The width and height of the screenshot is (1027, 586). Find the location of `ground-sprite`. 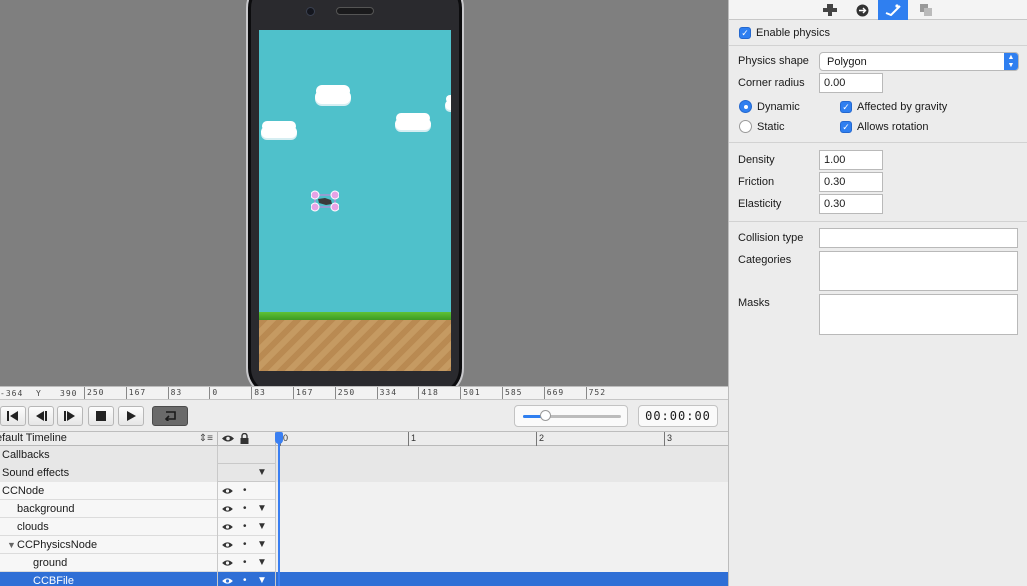

ground-sprite is located at coordinates (355, 341).